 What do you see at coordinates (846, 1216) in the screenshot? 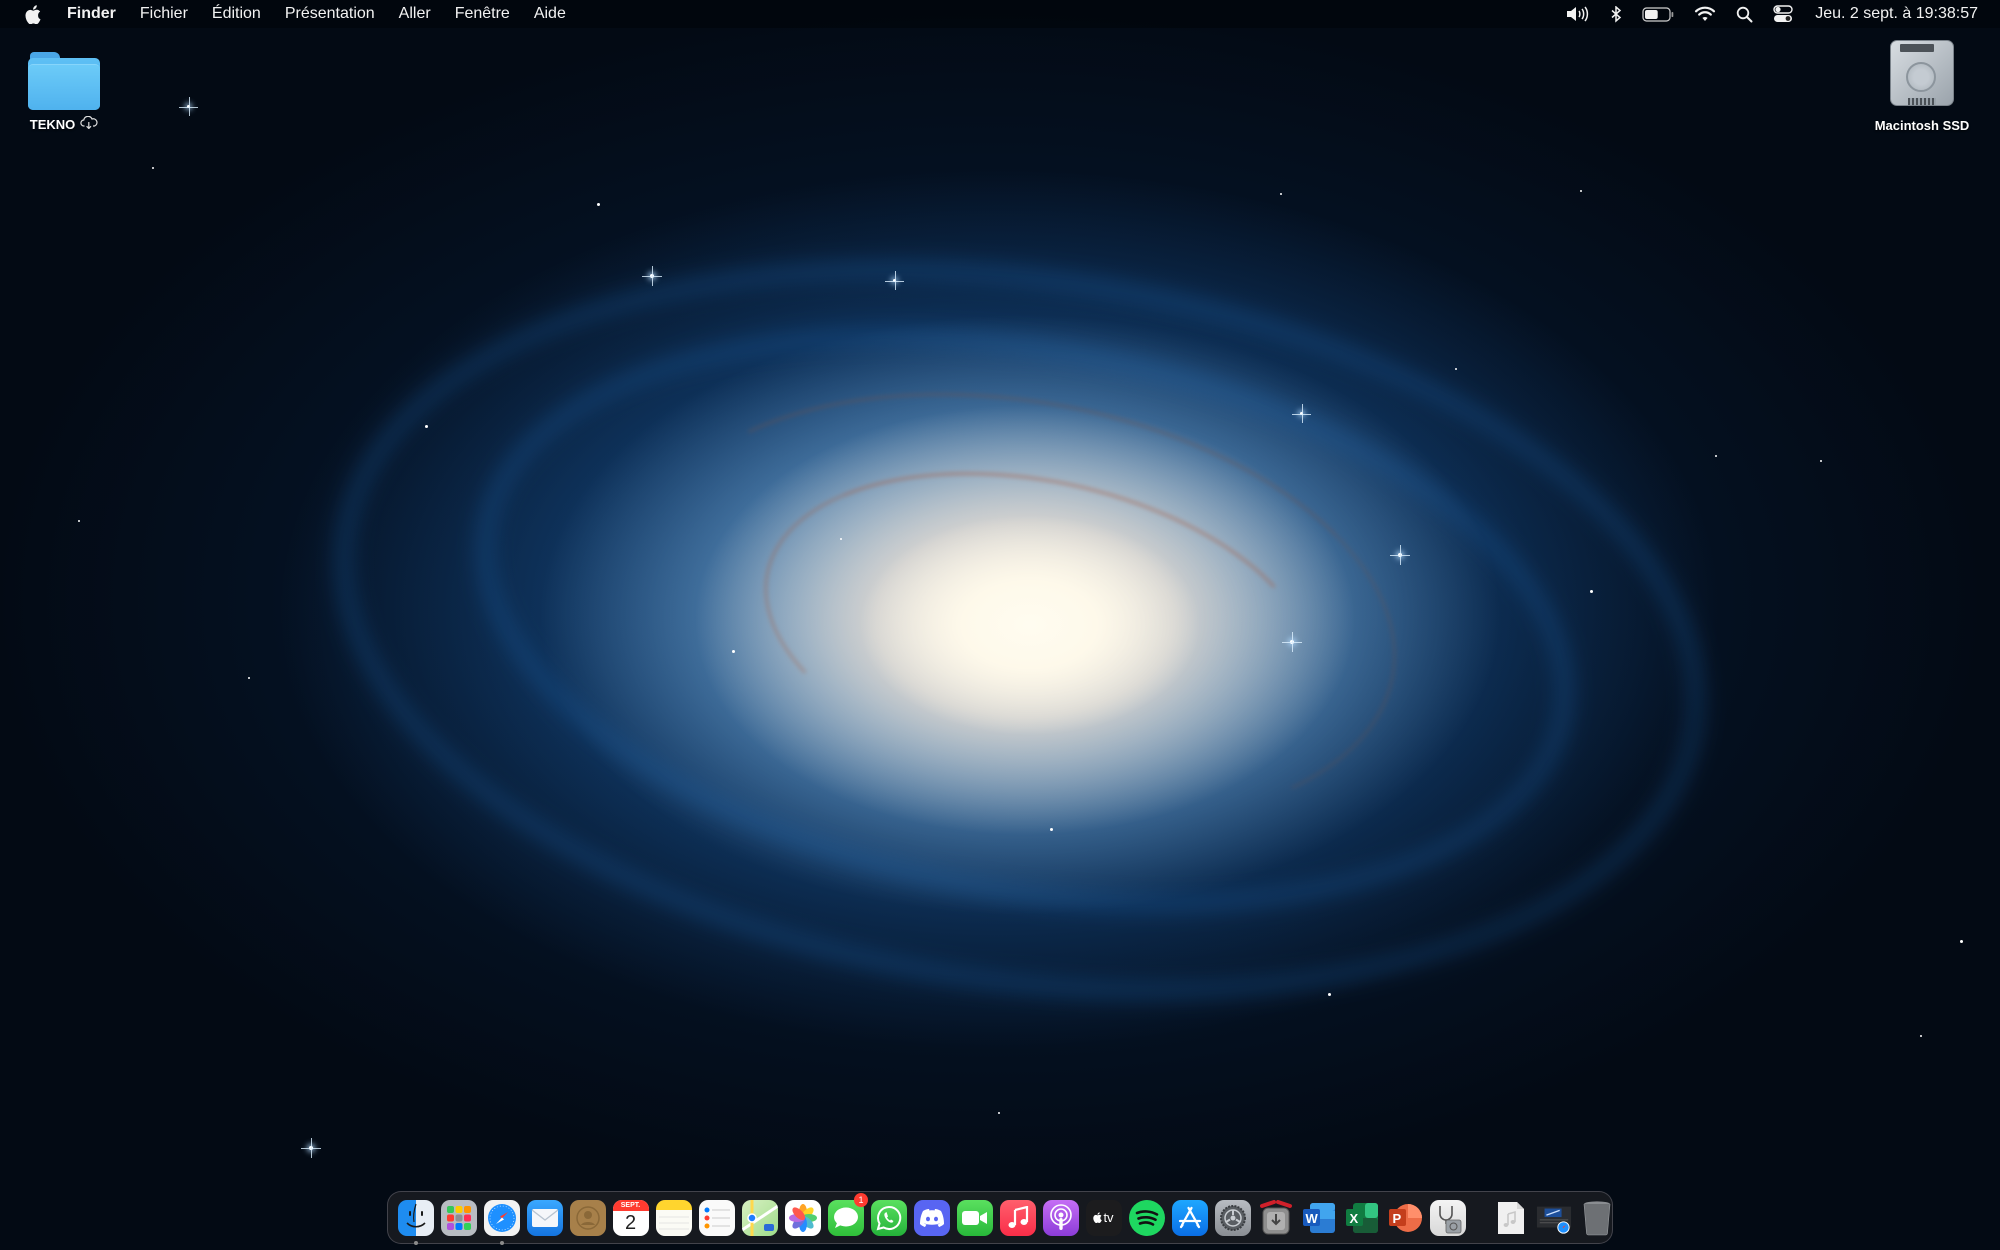
I see `dock-item-messages: 1` at bounding box center [846, 1216].